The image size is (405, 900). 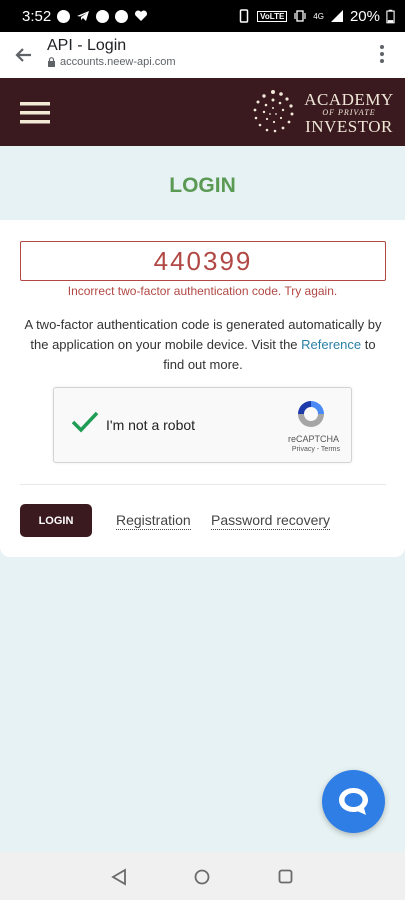 What do you see at coordinates (316, 449) in the screenshot?
I see `recaptcha-privacy-terms: Privacy - Terms` at bounding box center [316, 449].